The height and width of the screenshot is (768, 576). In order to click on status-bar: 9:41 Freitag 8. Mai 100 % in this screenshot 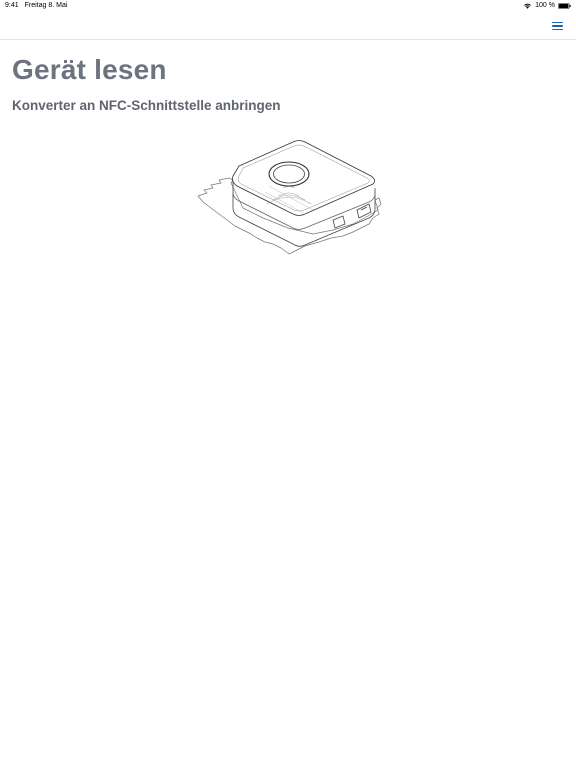, I will do `click(288, 6)`.